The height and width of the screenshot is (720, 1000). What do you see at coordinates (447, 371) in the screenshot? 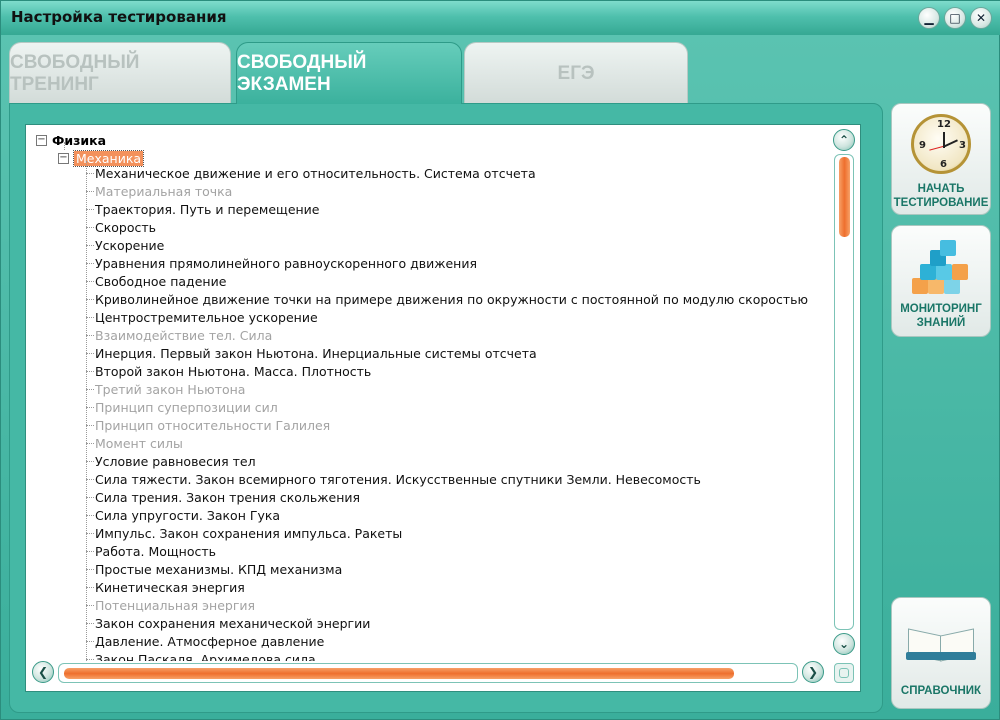
I see `tree-item: Второй закон Ньютона. Масса. Плотность` at bounding box center [447, 371].